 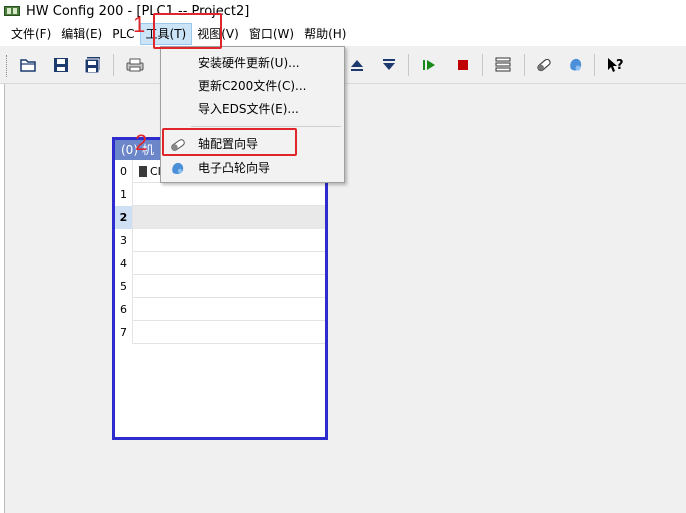 What do you see at coordinates (266, 126) in the screenshot?
I see `menu-separator` at bounding box center [266, 126].